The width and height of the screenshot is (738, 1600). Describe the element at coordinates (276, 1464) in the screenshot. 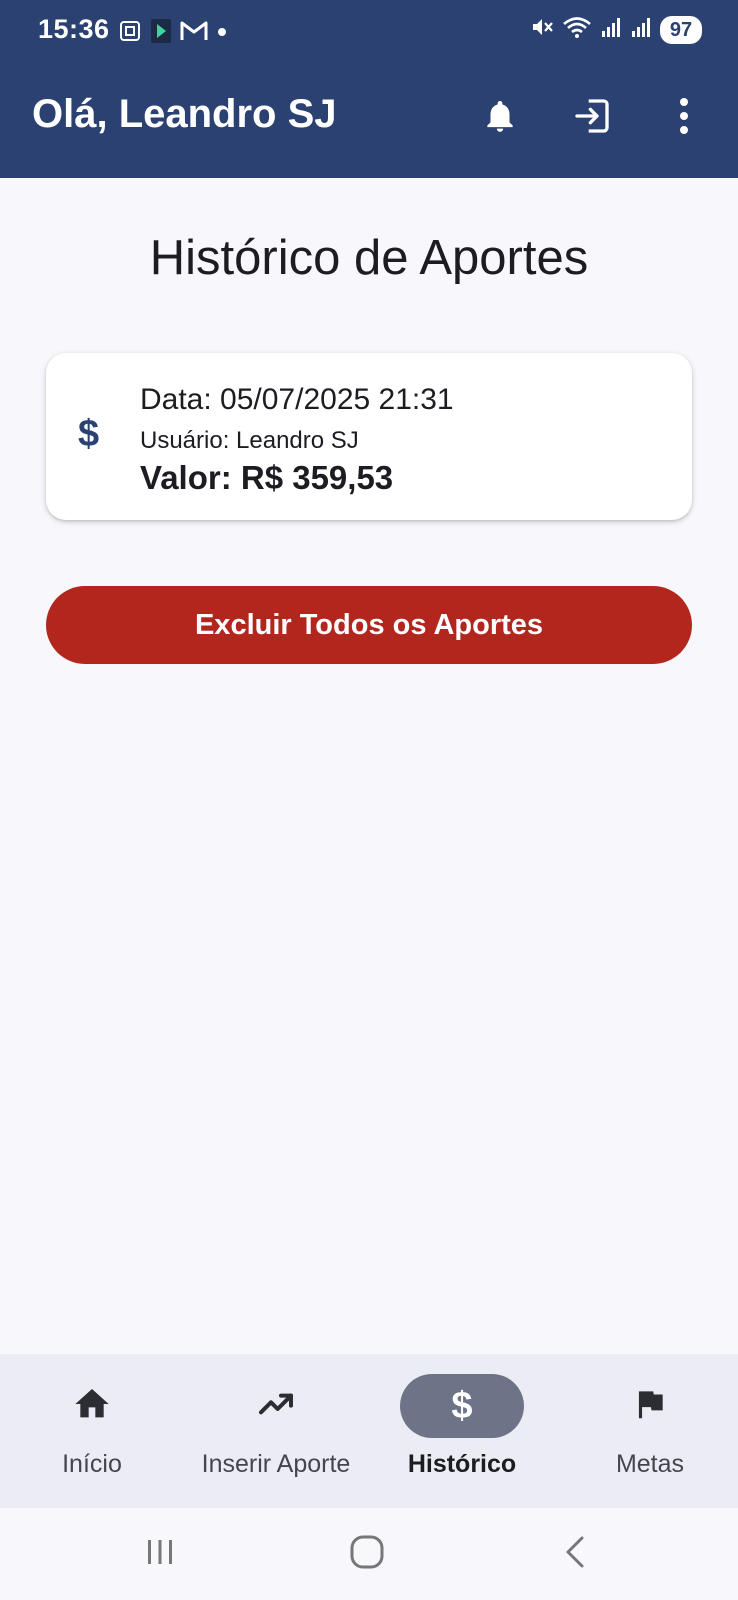

I see `nav-label: Inserir Aporte` at that location.